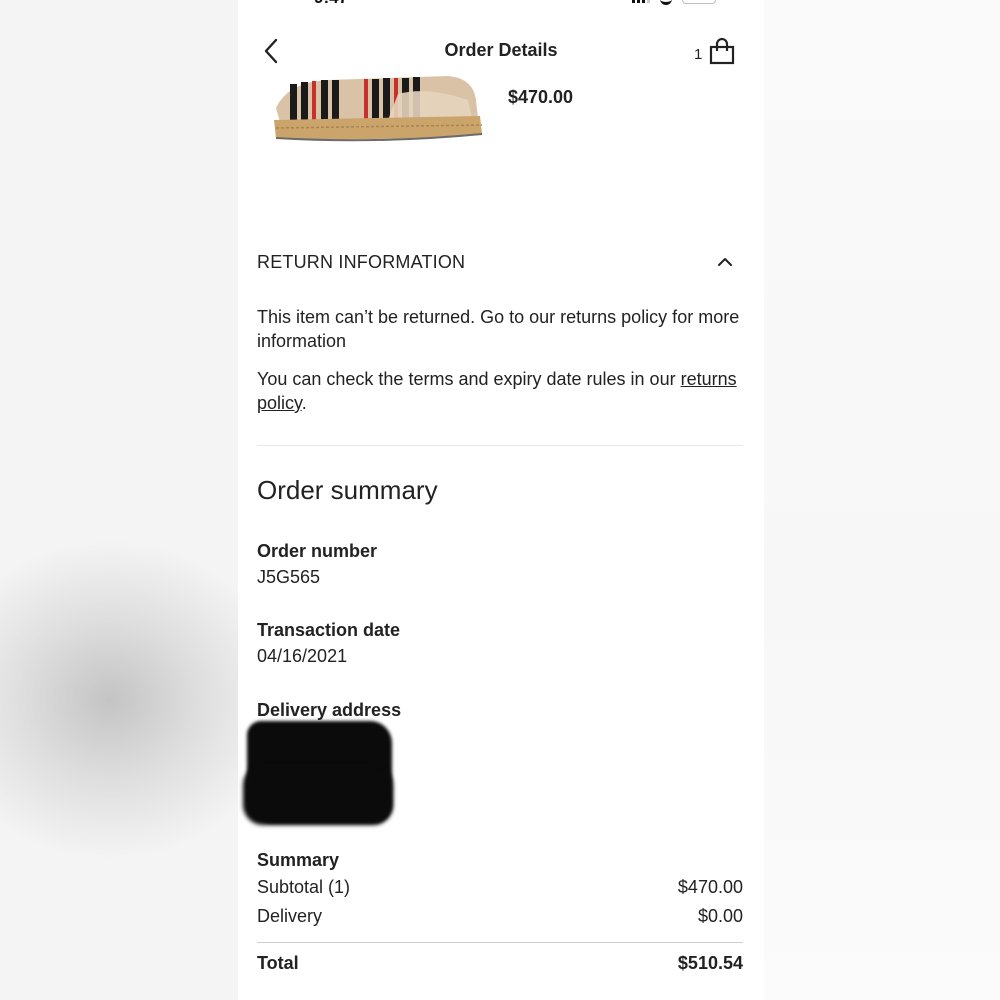 The height and width of the screenshot is (1000, 1000). I want to click on product-price: $470.00, so click(541, 97).